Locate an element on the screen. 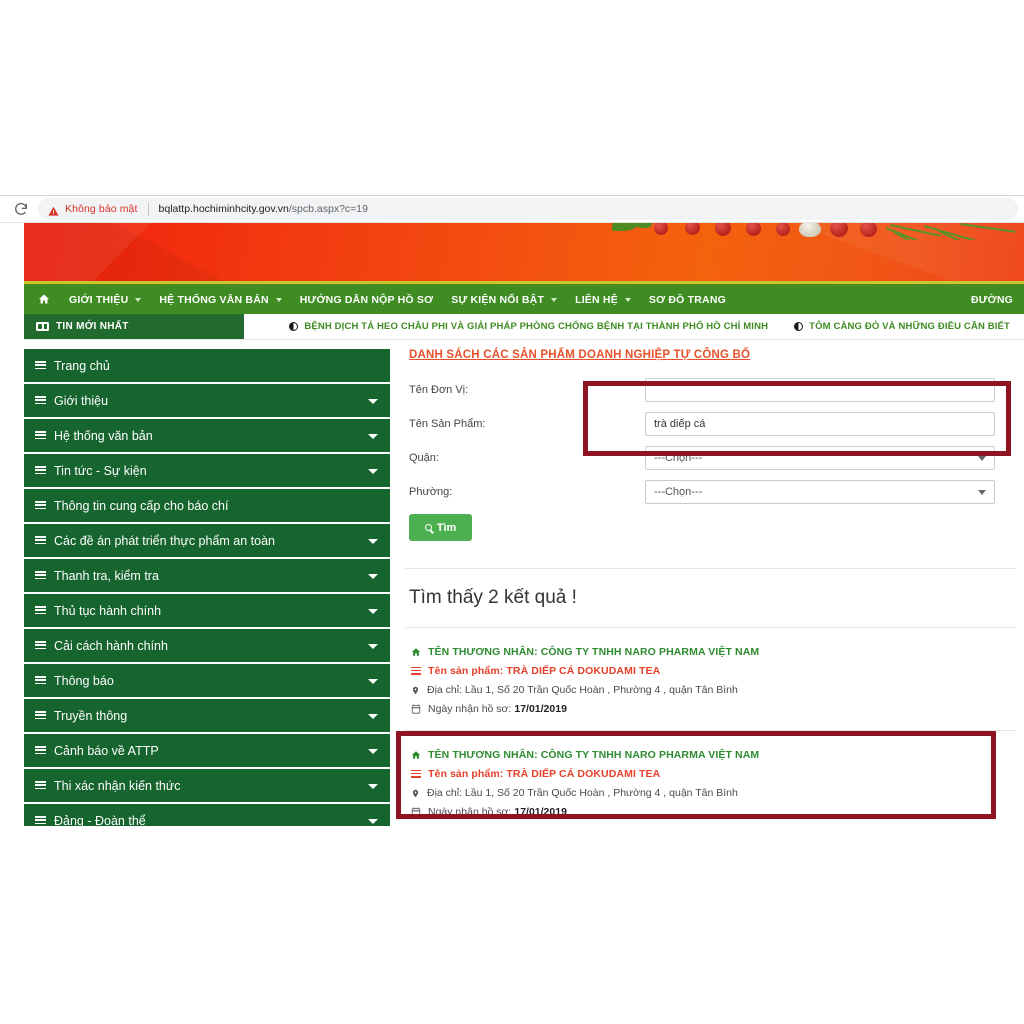 The image size is (1024, 1024). result-date-value: 17/01/2019 is located at coordinates (540, 709).